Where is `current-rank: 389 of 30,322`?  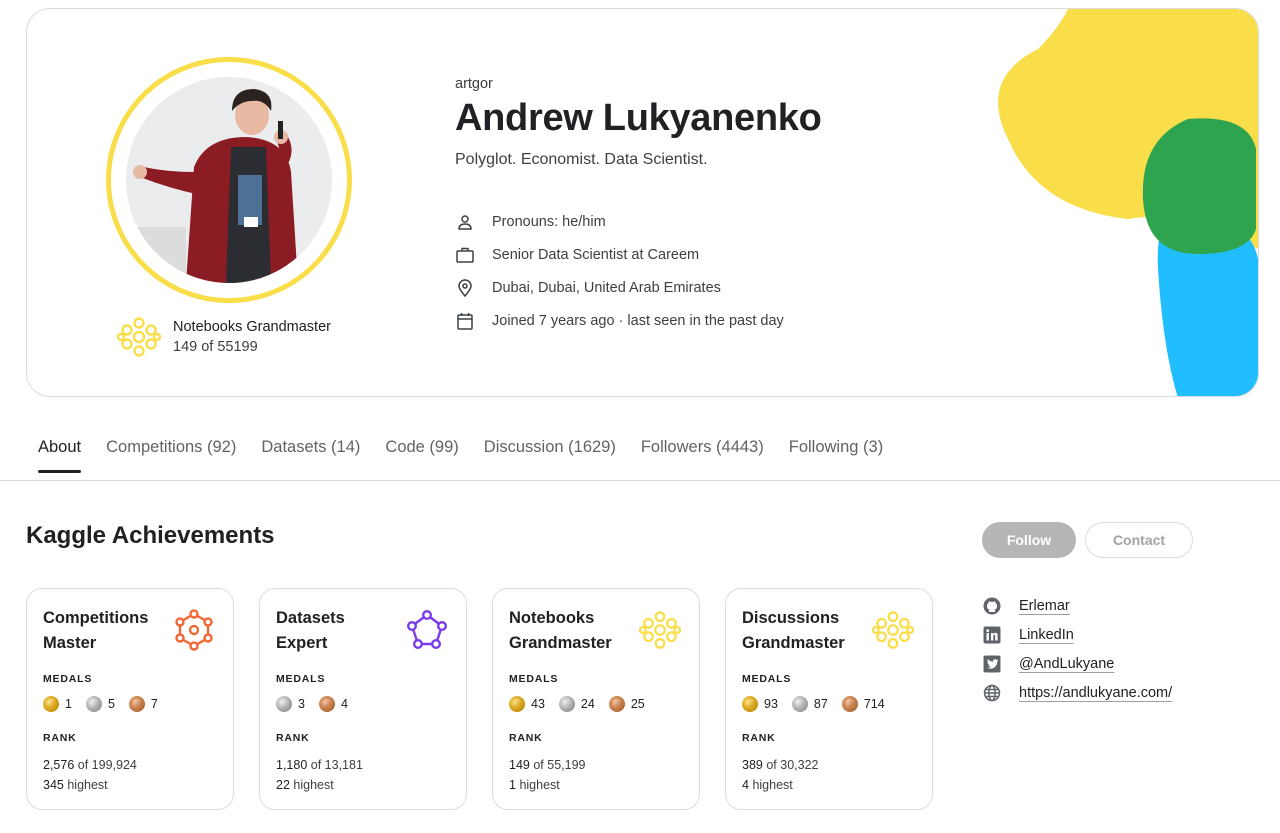
current-rank: 389 of 30,322 is located at coordinates (780, 765).